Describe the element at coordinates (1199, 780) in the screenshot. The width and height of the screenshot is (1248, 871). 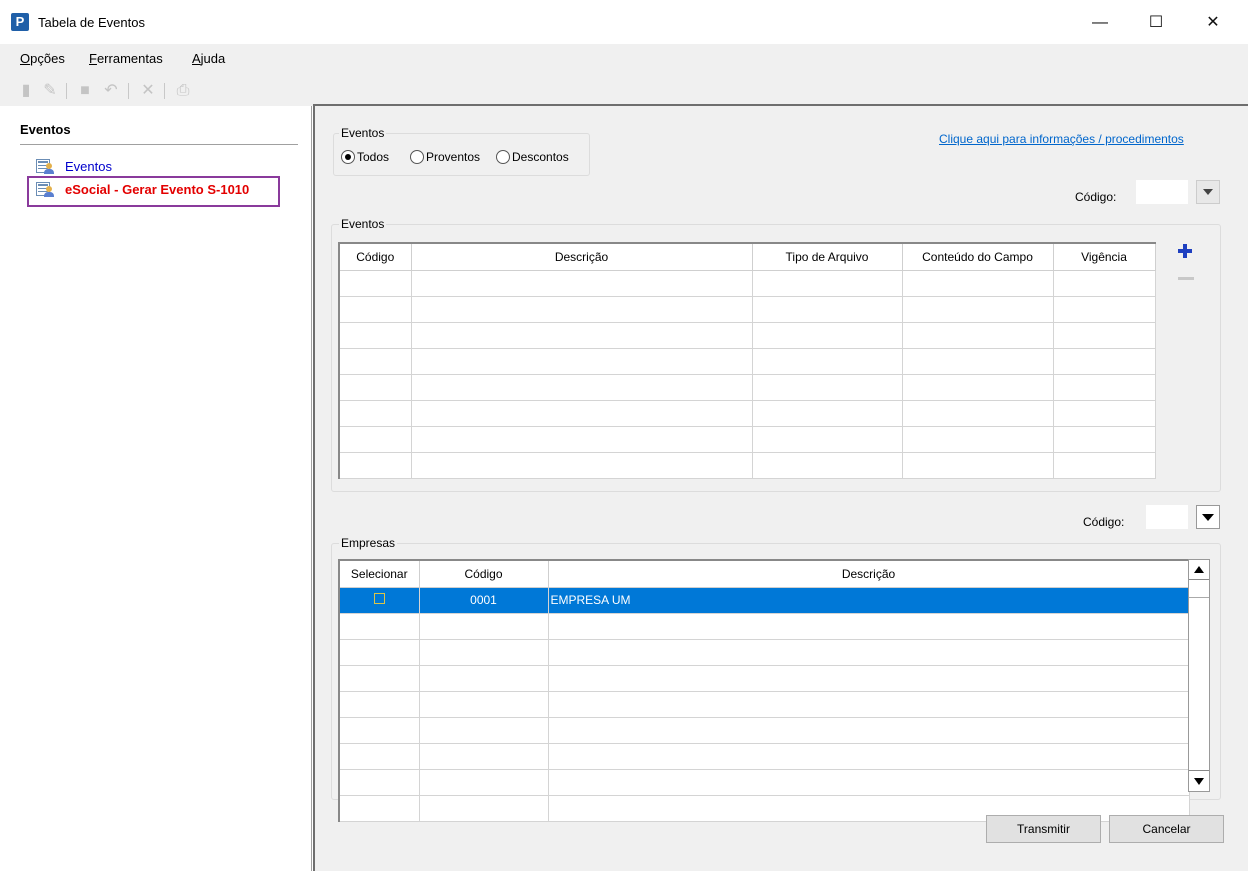
I see `scroll-down-icon` at that location.